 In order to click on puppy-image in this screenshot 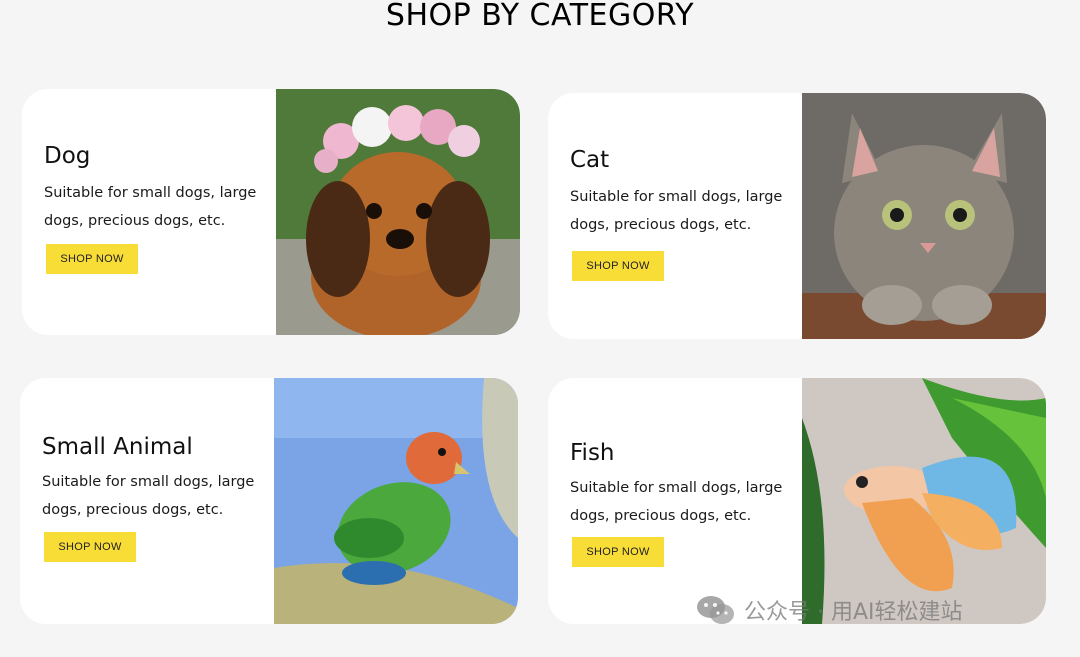, I will do `click(398, 212)`.